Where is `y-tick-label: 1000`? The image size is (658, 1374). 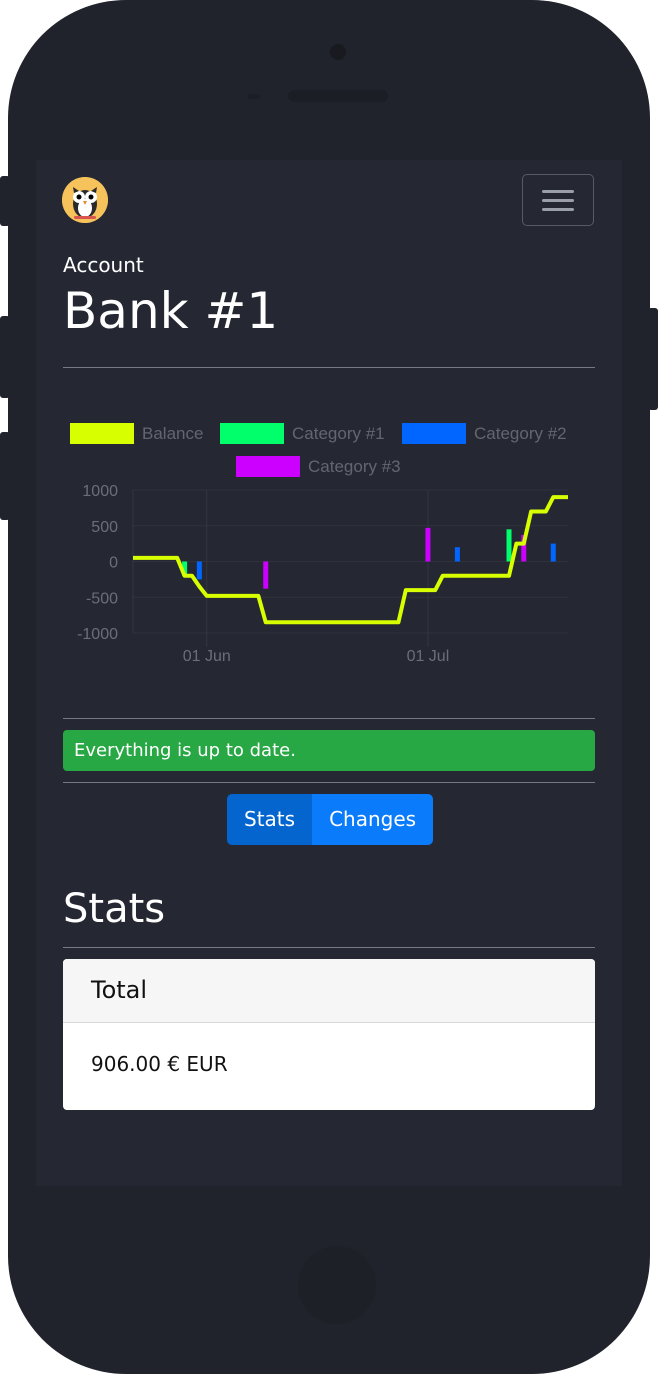 y-tick-label: 1000 is located at coordinates (100, 491).